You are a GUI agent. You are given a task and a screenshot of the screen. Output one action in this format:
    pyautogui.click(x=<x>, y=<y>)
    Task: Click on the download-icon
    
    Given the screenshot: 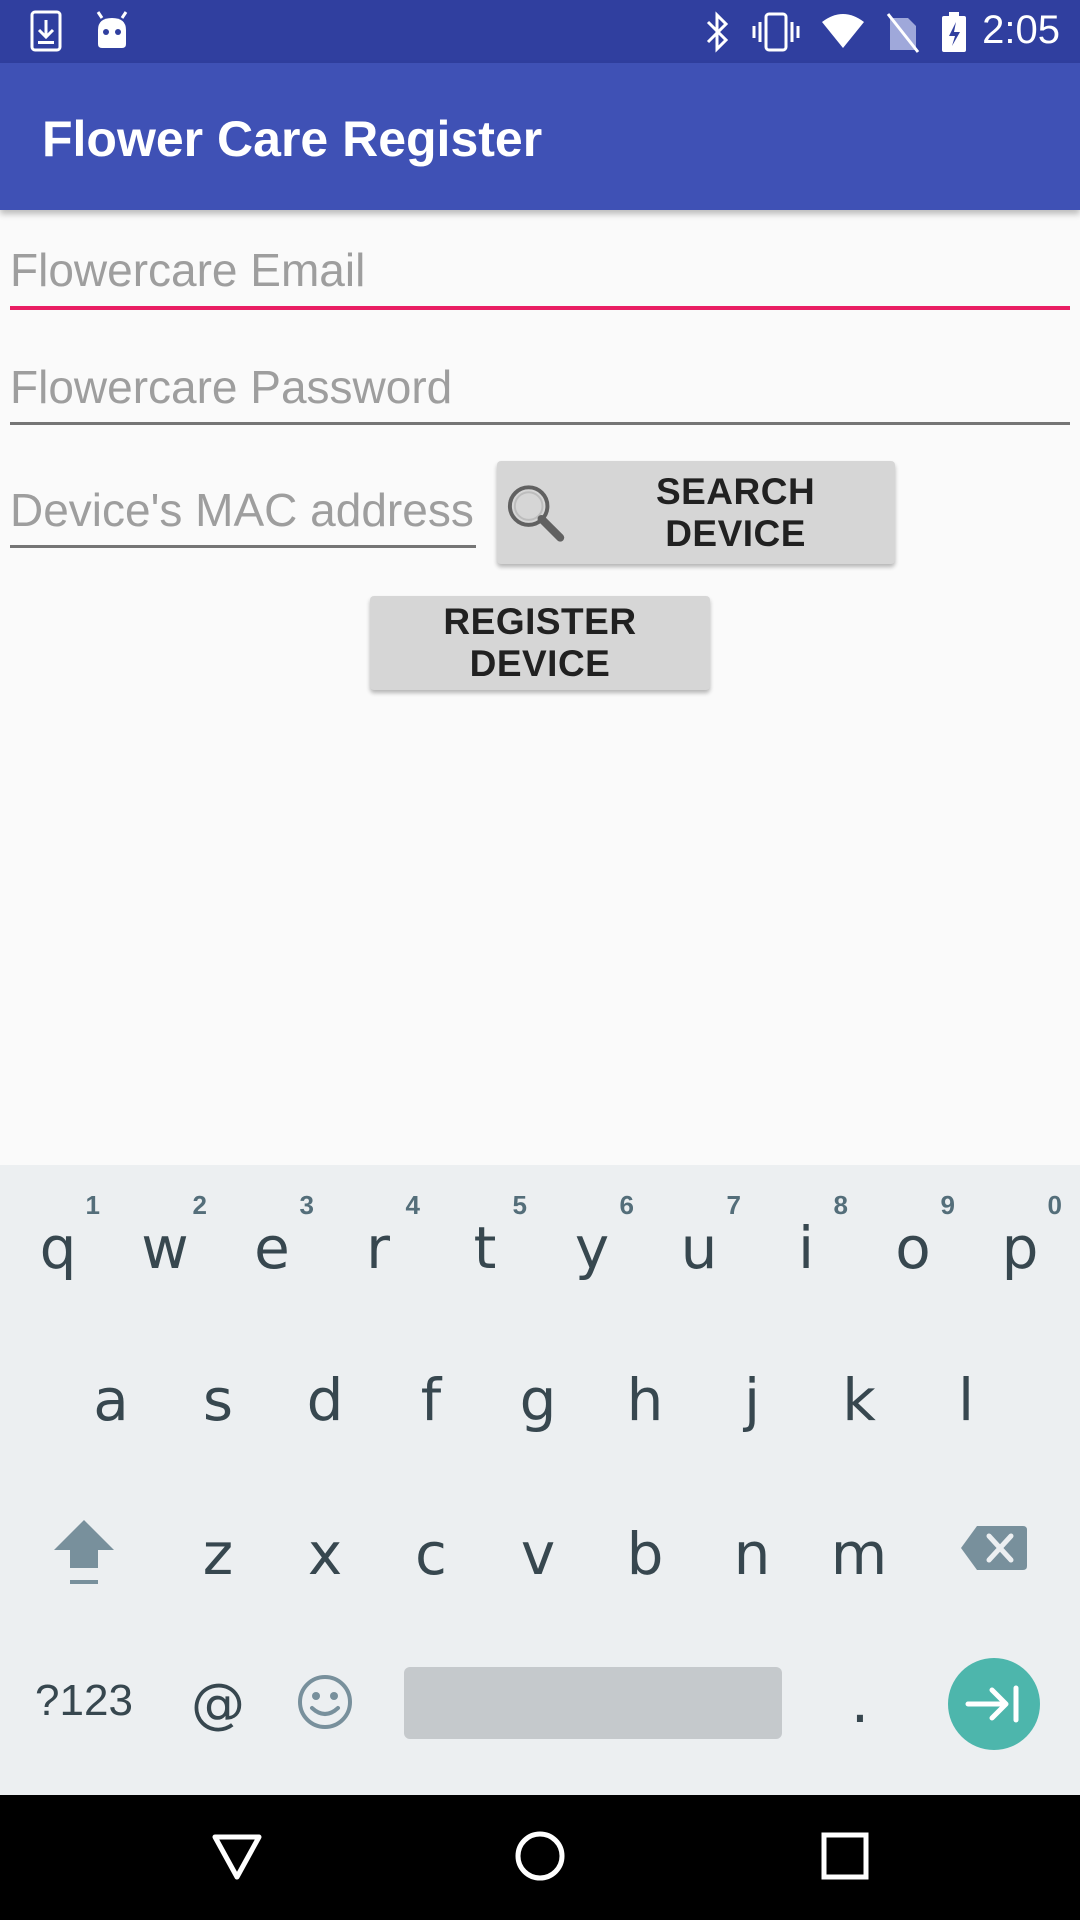 What is the action you would take?
    pyautogui.click(x=46, y=31)
    